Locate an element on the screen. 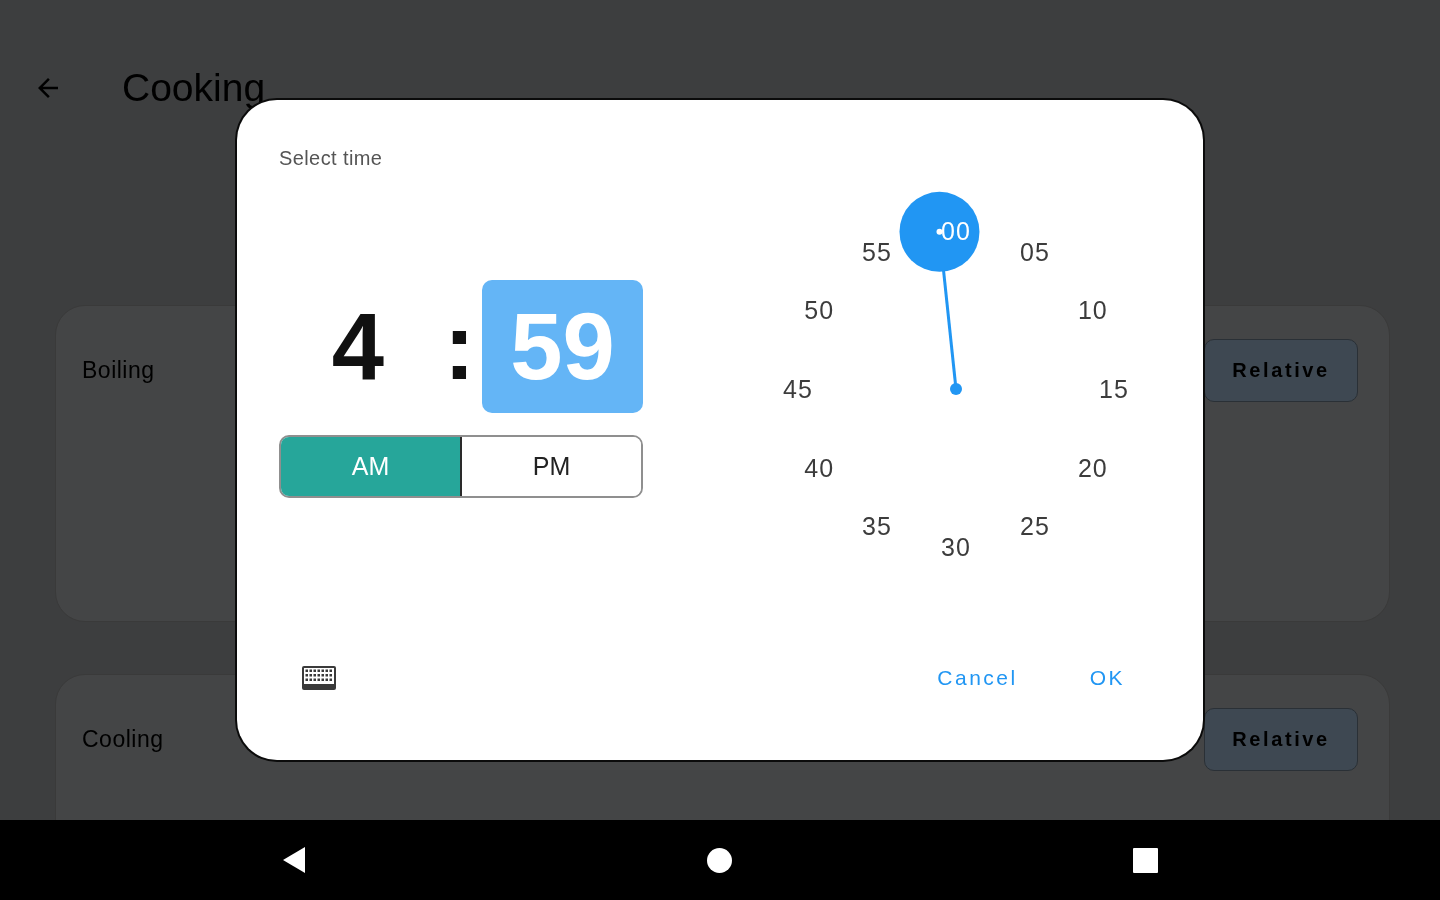  keyboard-icon is located at coordinates (319, 678).